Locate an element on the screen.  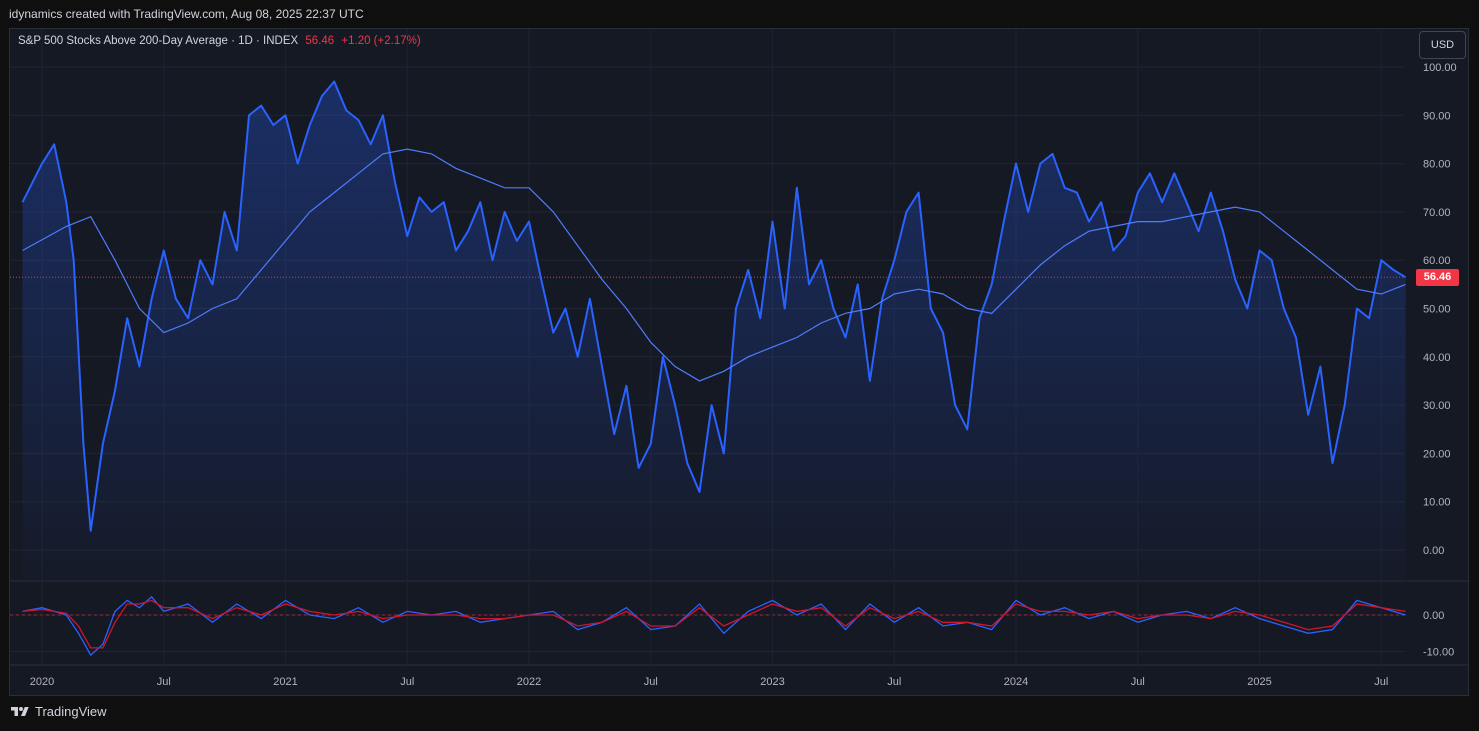
x-tick-label: 2022 is located at coordinates (529, 682).